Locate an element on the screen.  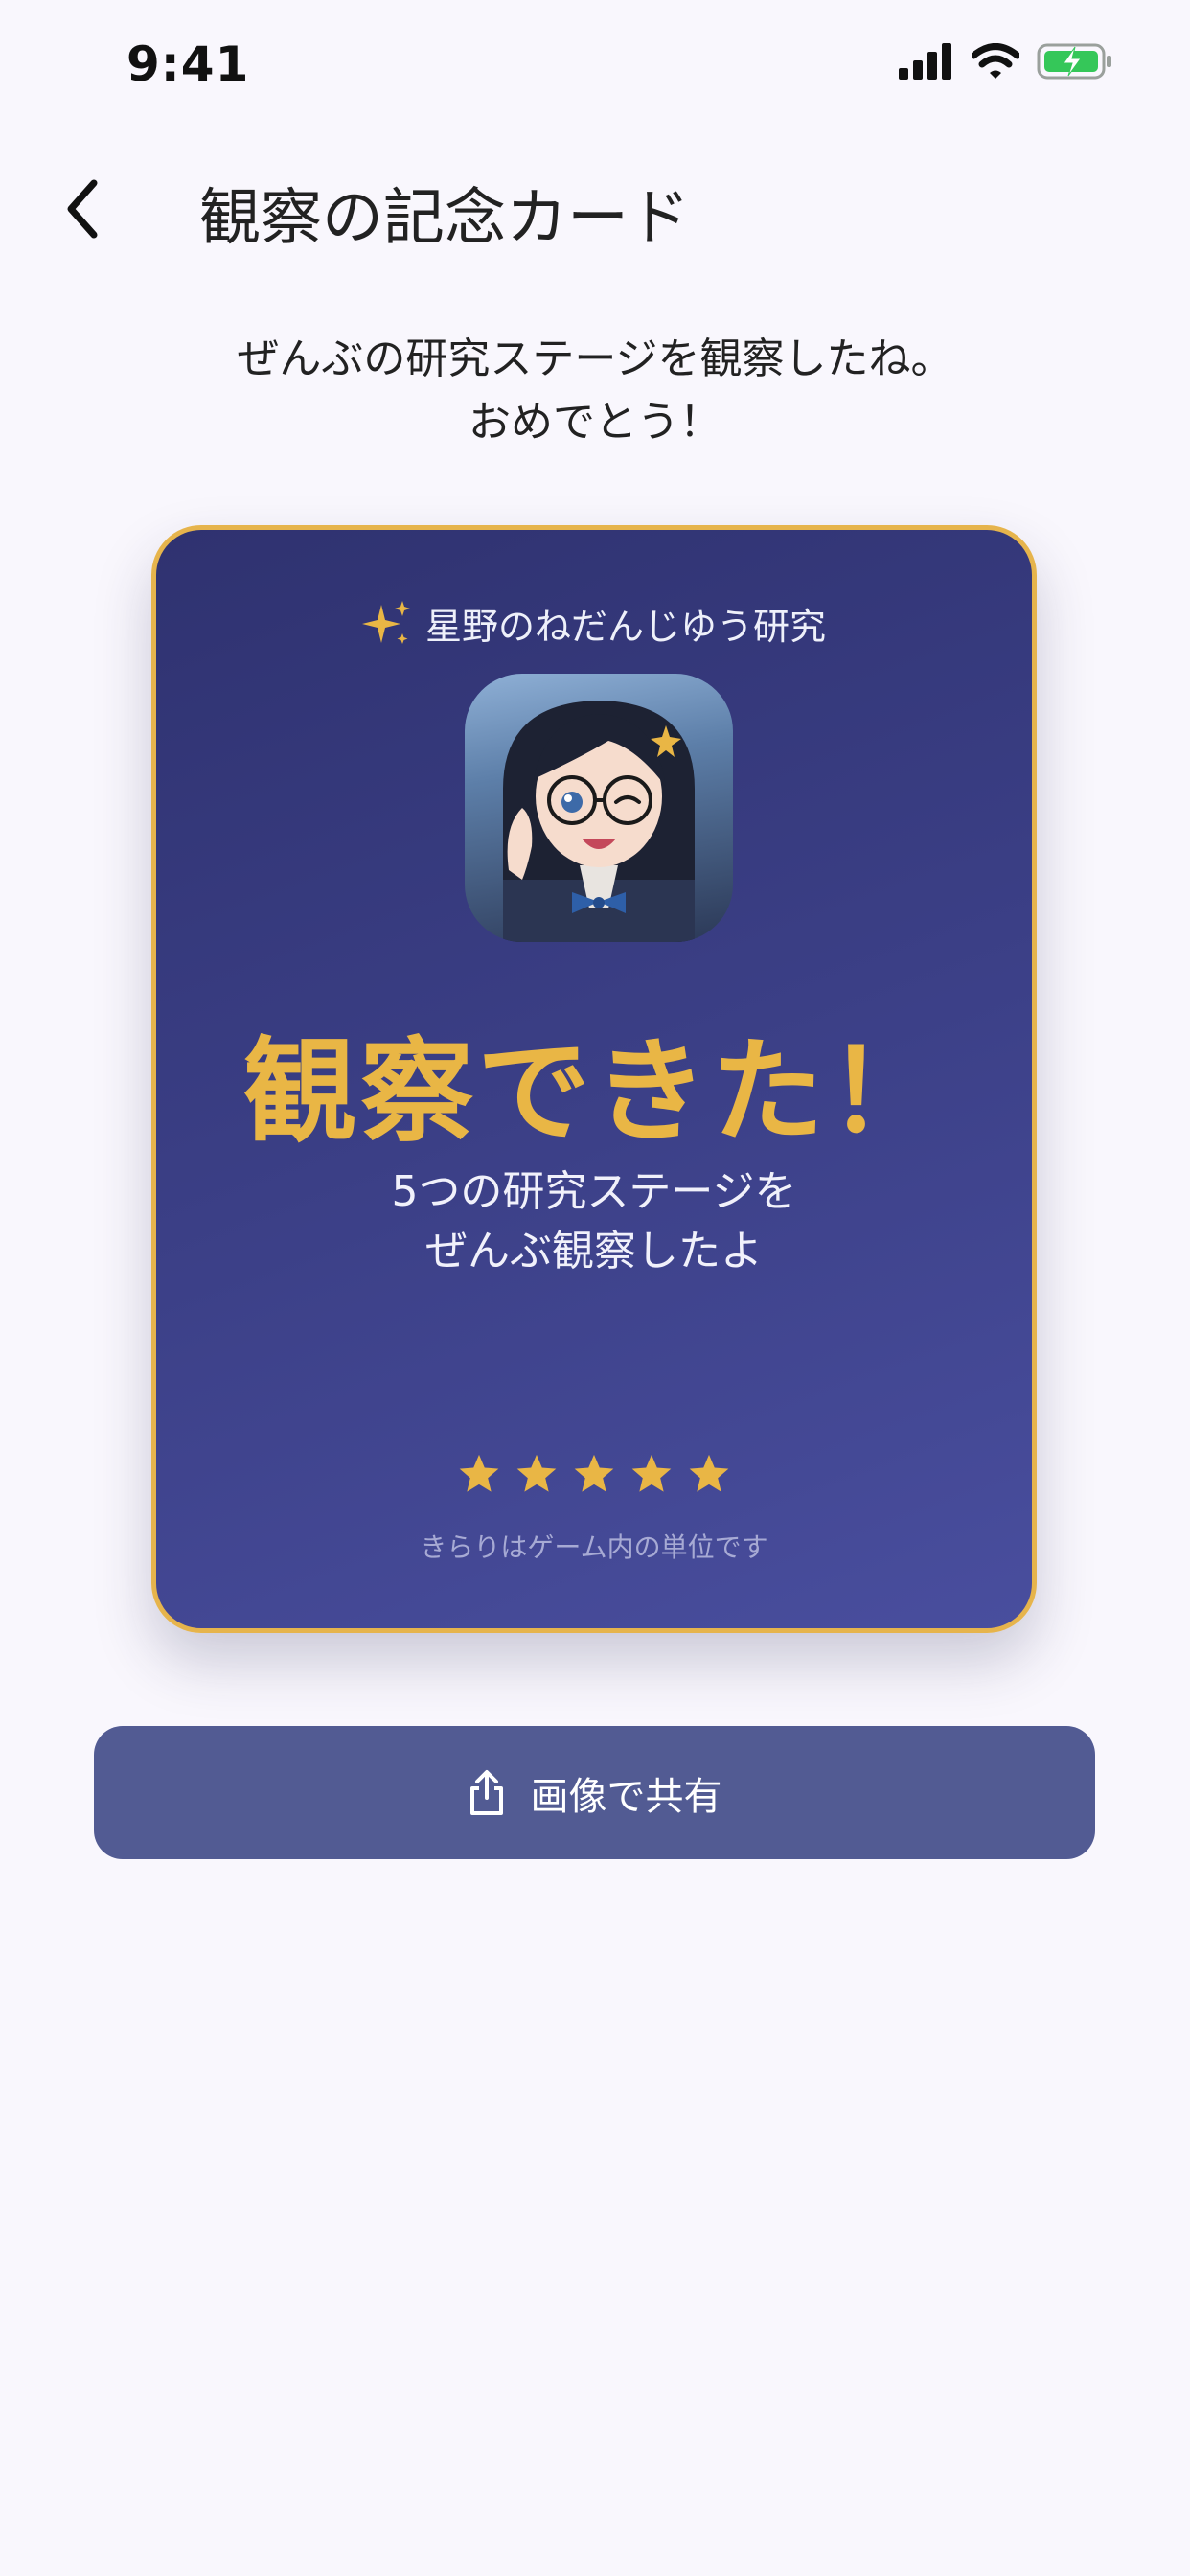
back-button is located at coordinates (83, 209).